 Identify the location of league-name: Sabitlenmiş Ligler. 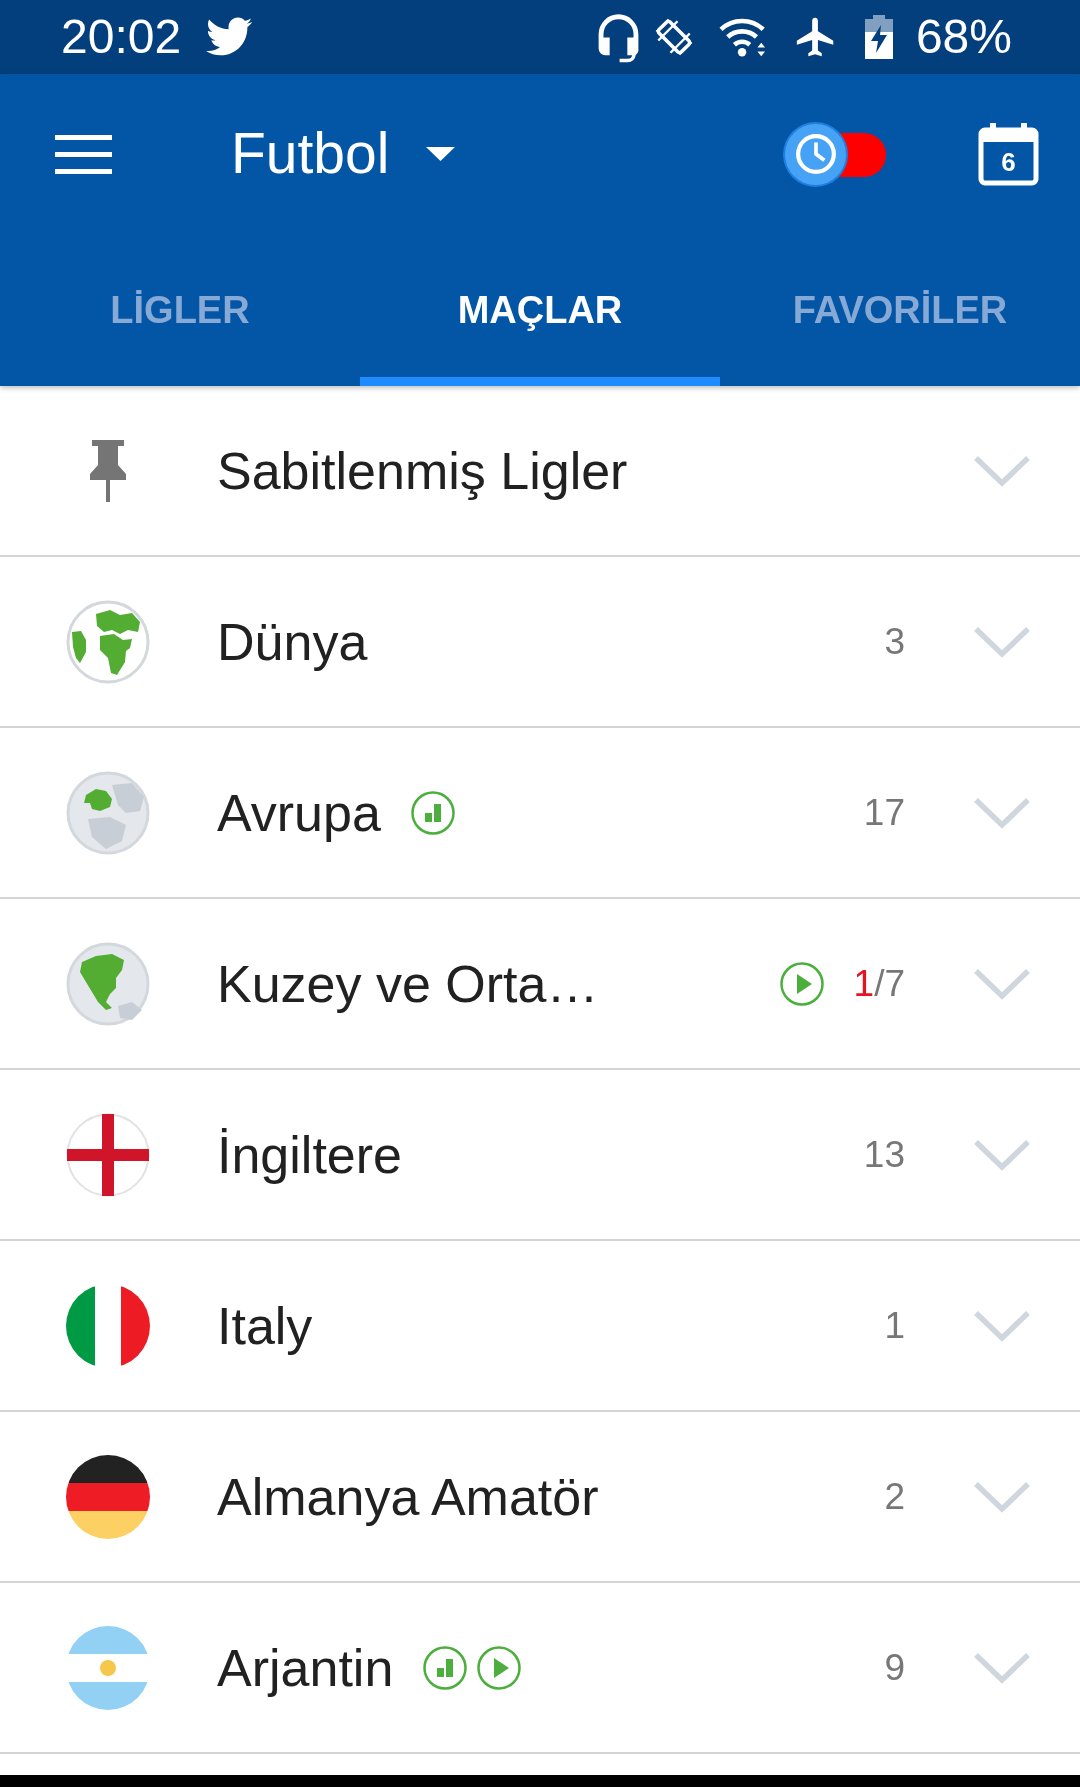
(422, 470).